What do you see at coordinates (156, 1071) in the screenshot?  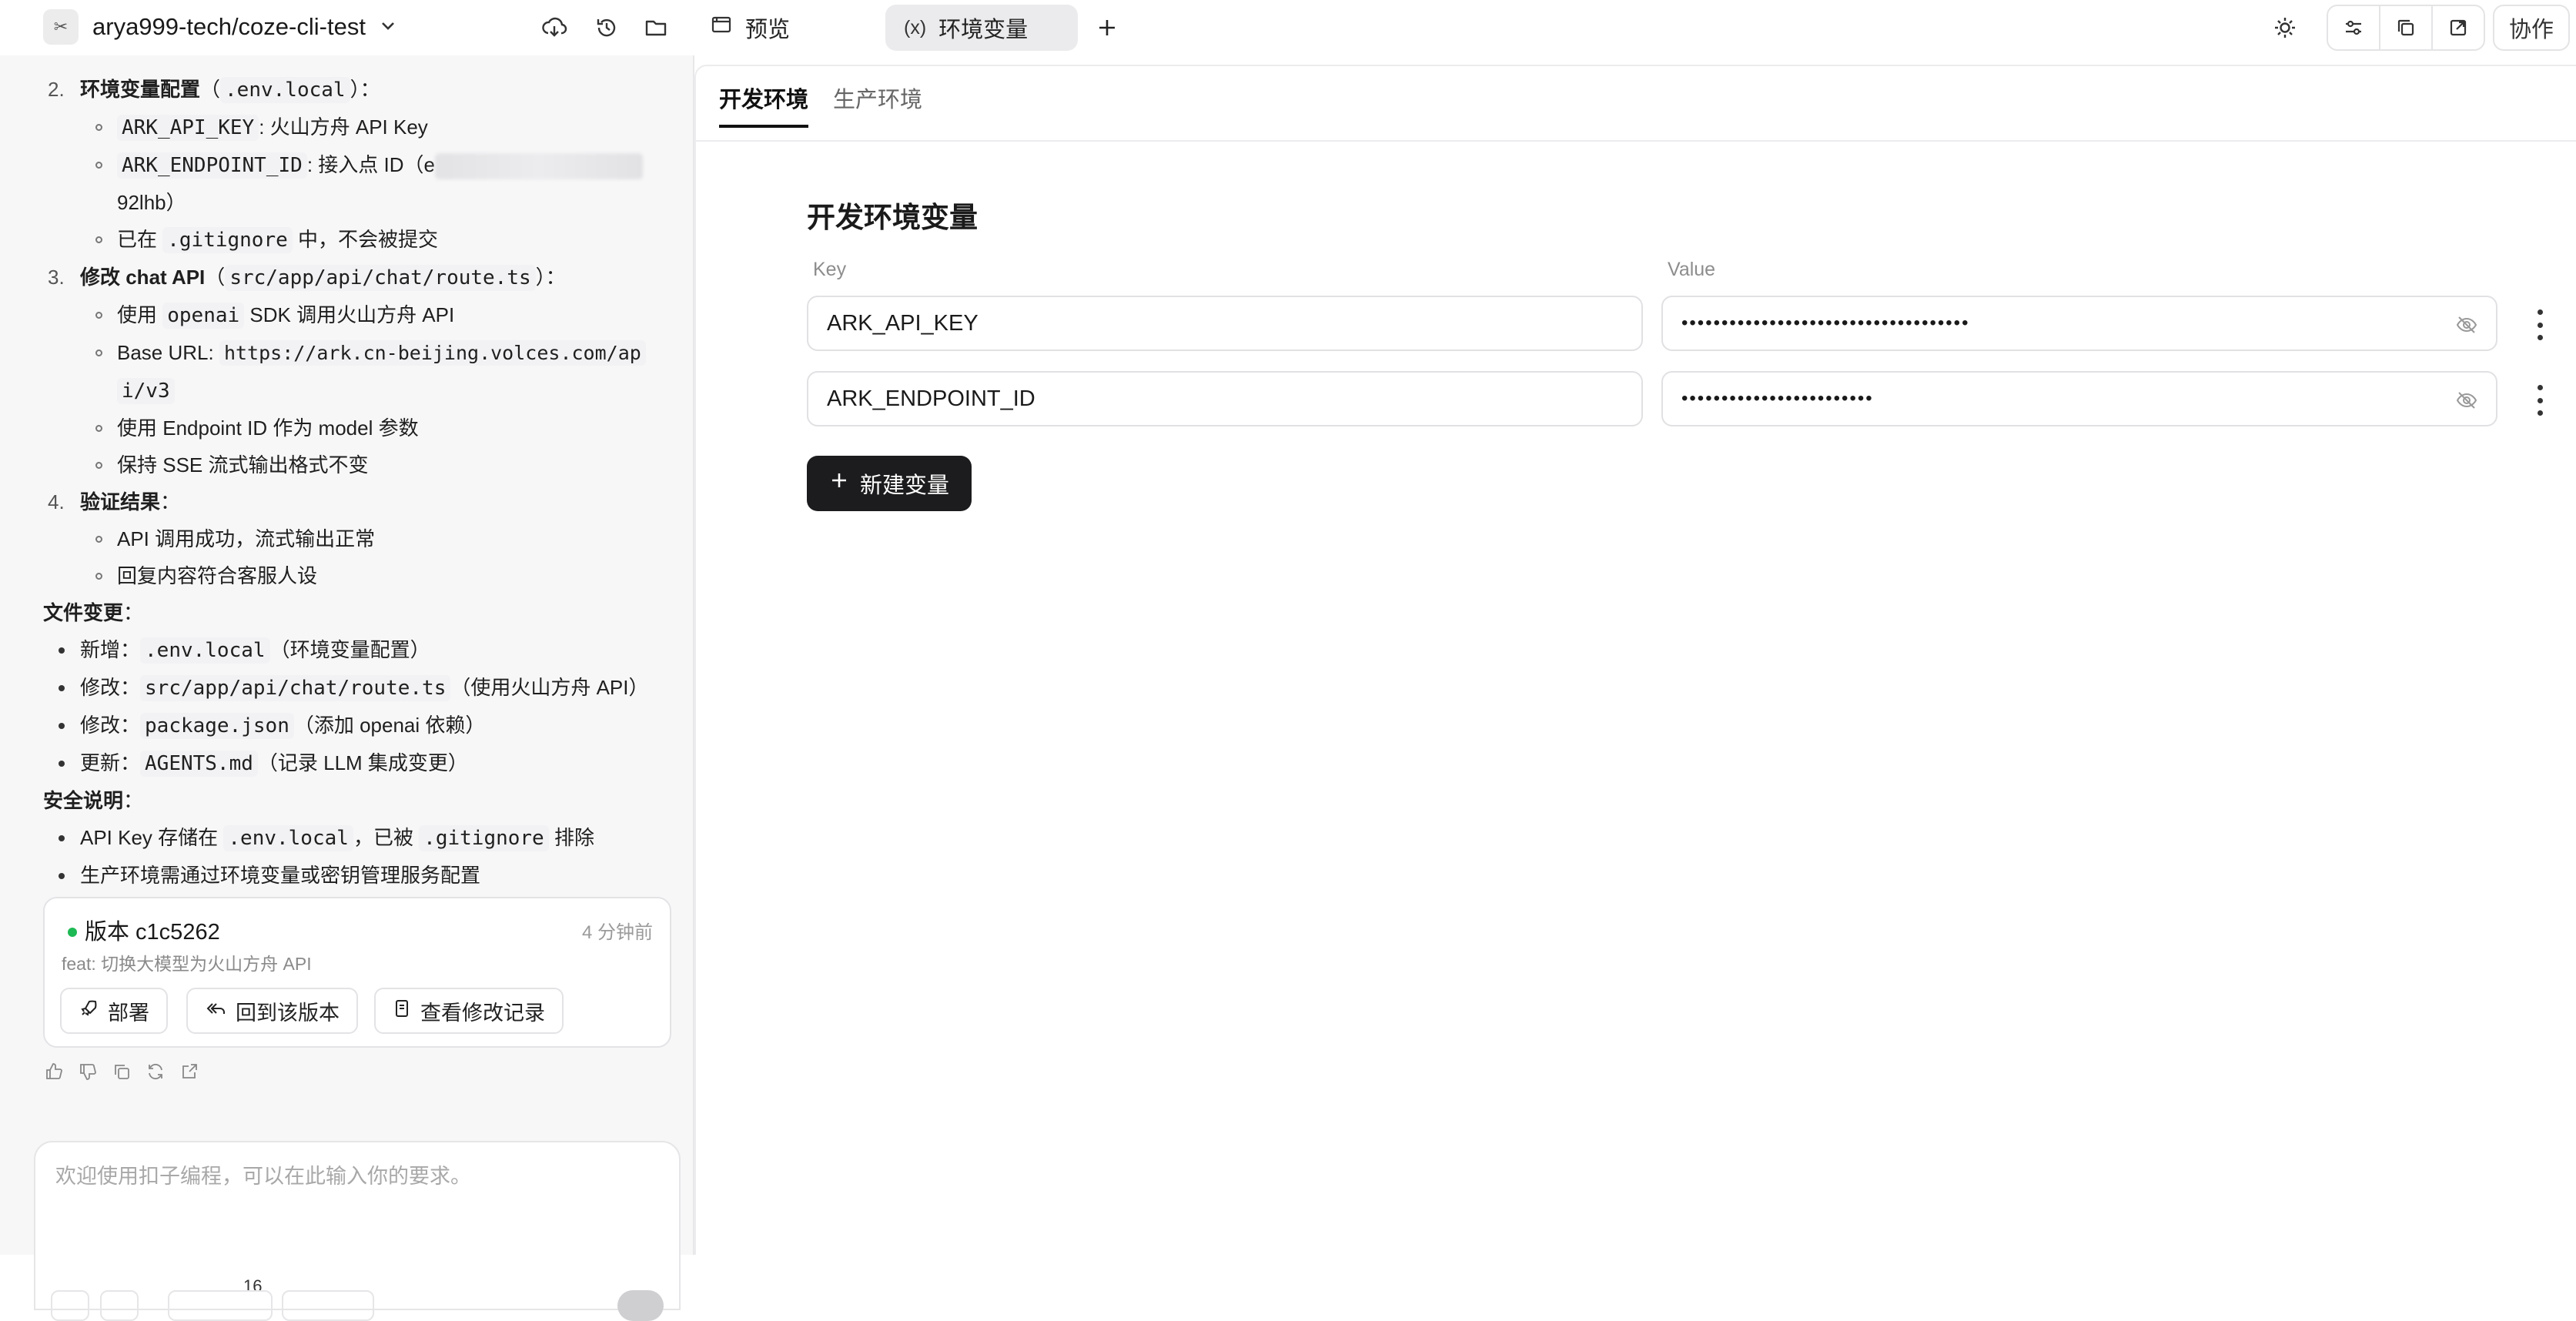 I see `regenerate-icon` at bounding box center [156, 1071].